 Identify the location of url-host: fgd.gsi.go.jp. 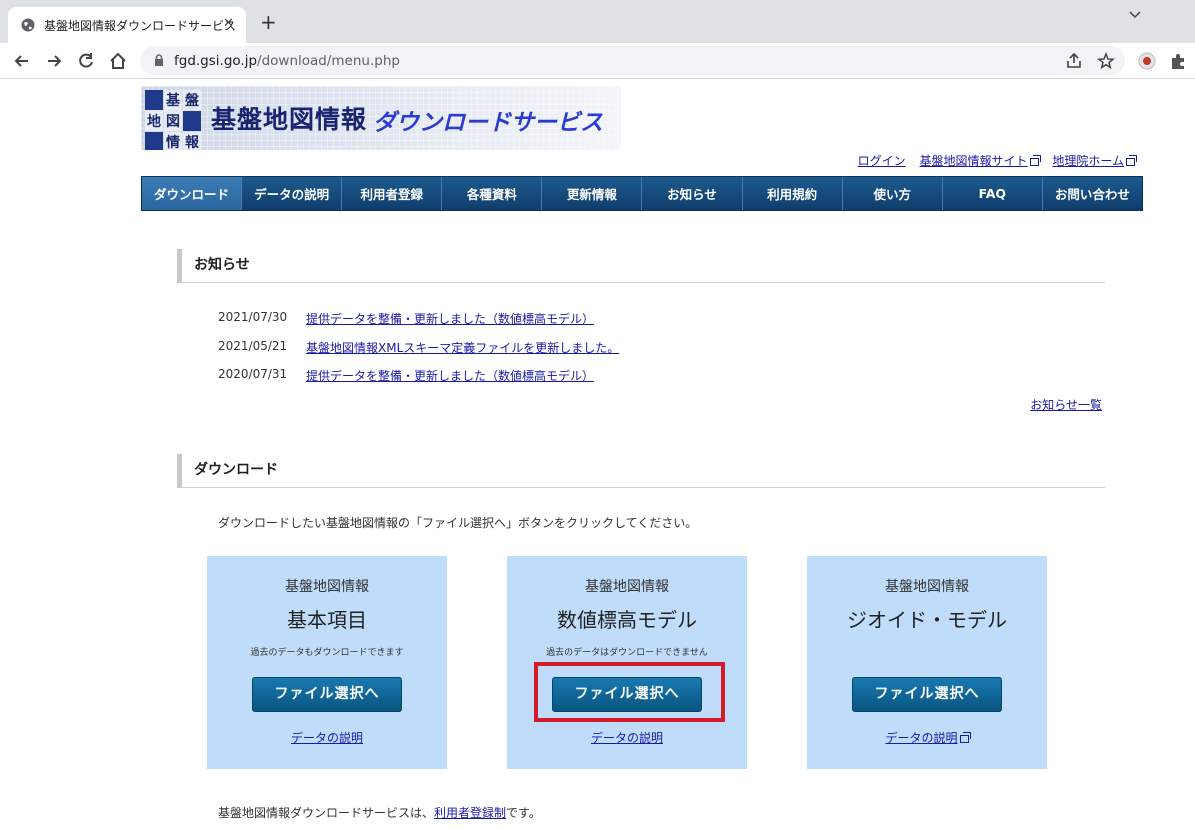
(216, 61).